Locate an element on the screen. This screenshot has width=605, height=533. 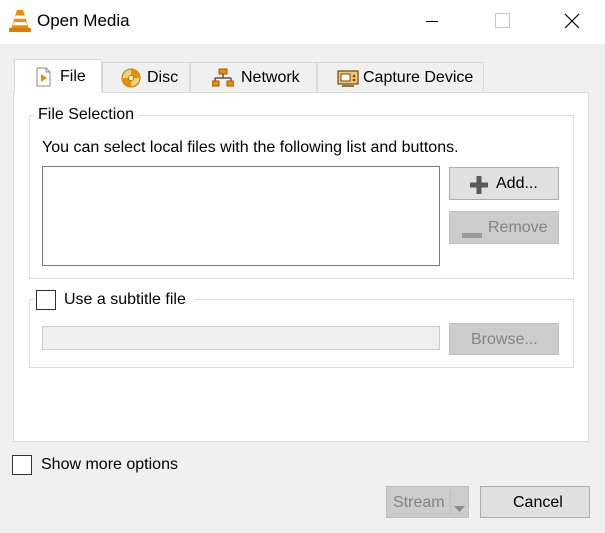
minimize-icon is located at coordinates (432, 21).